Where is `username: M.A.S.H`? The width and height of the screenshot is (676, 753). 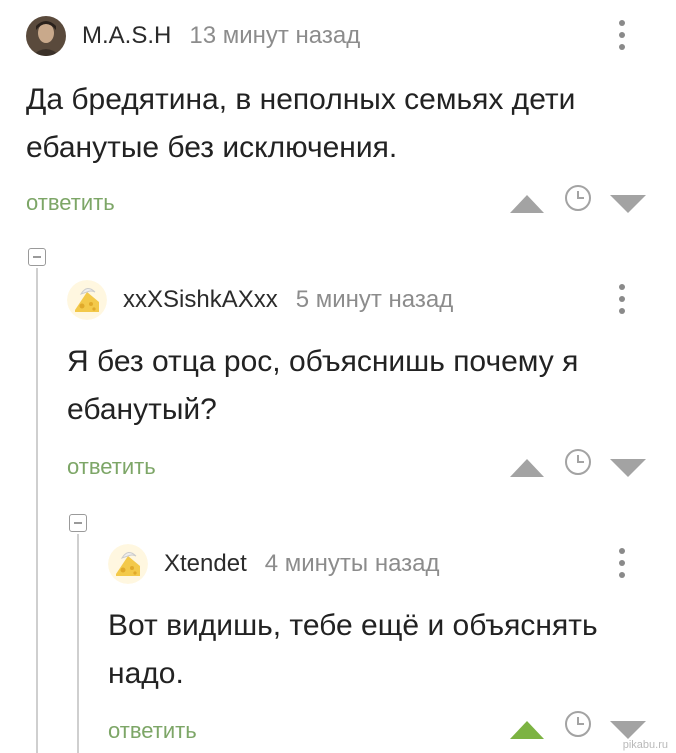
username: M.A.S.H is located at coordinates (126, 36).